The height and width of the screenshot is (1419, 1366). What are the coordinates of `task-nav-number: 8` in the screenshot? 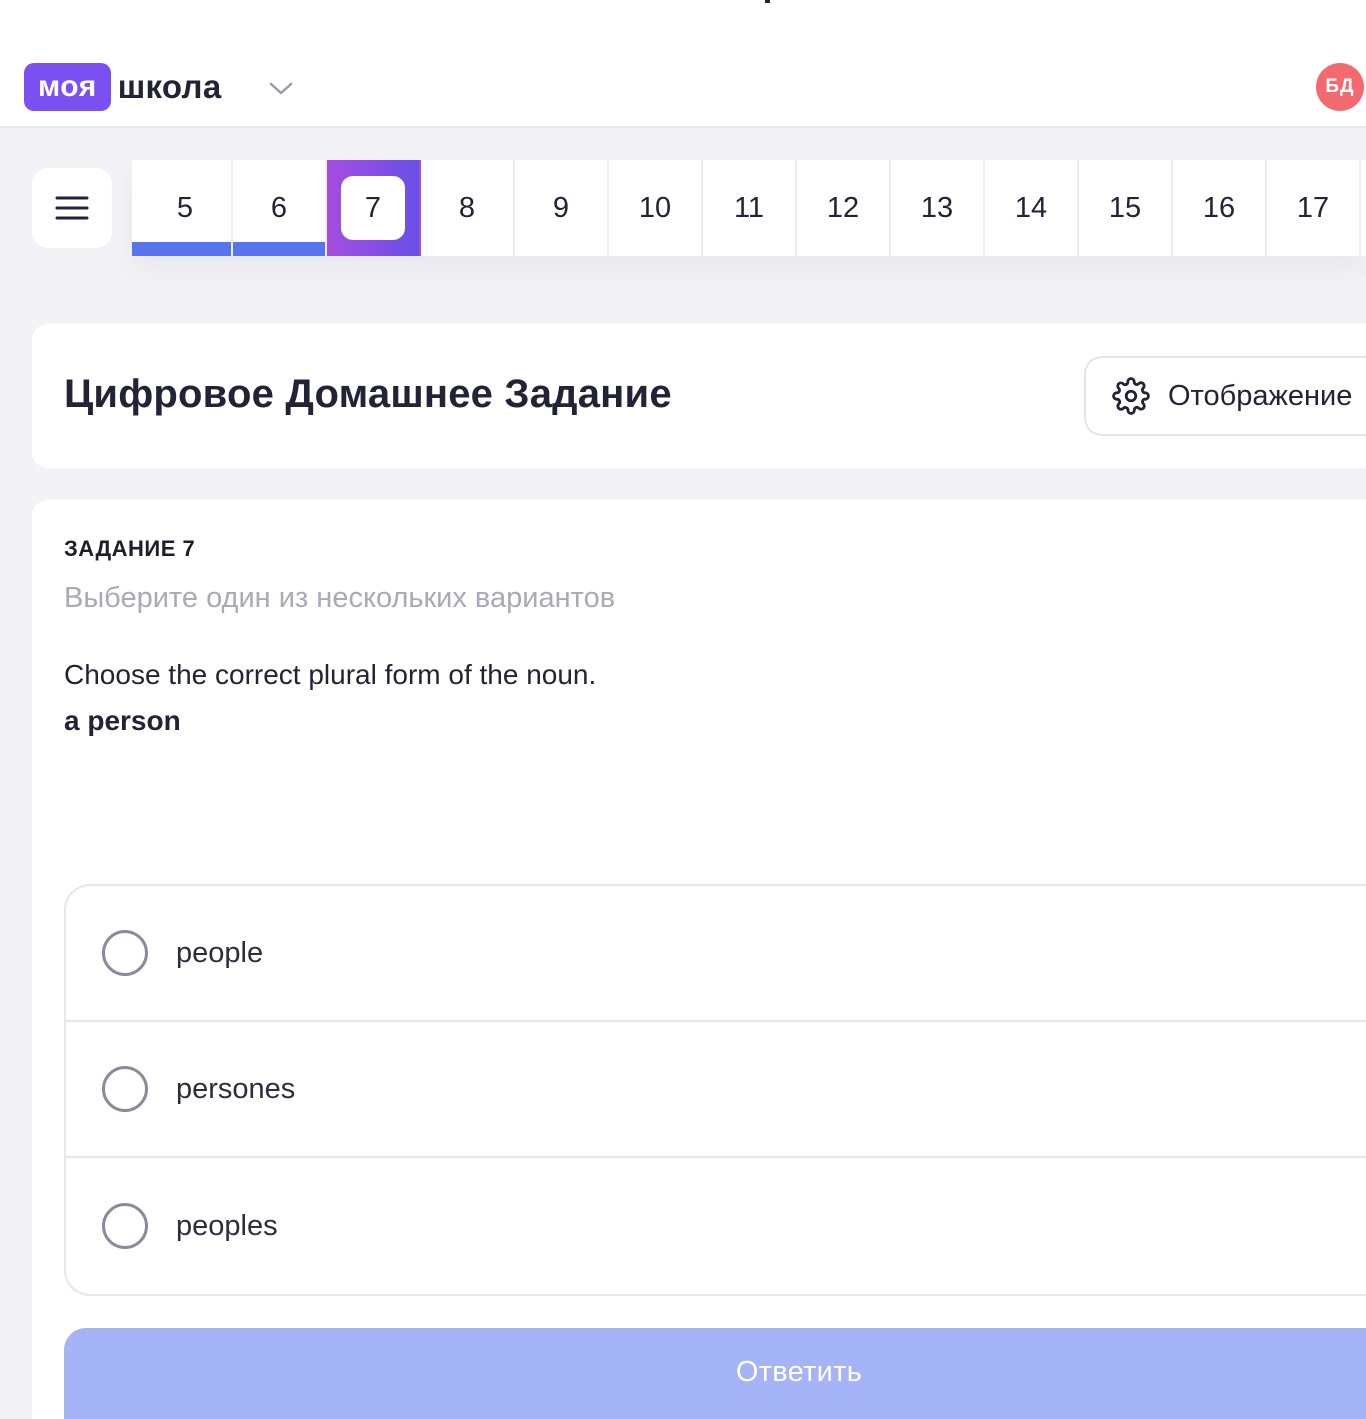 It's located at (467, 207).